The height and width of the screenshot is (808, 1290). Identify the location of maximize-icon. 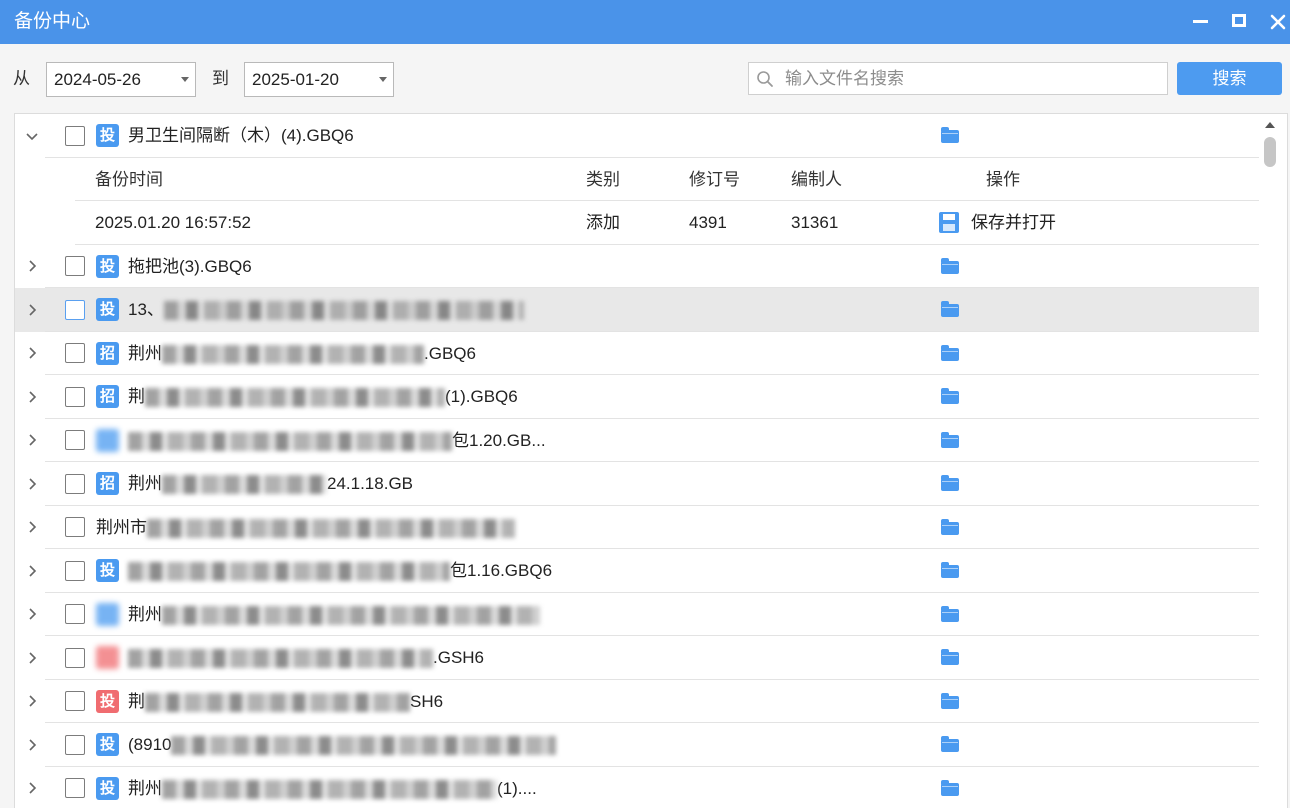
(1239, 22).